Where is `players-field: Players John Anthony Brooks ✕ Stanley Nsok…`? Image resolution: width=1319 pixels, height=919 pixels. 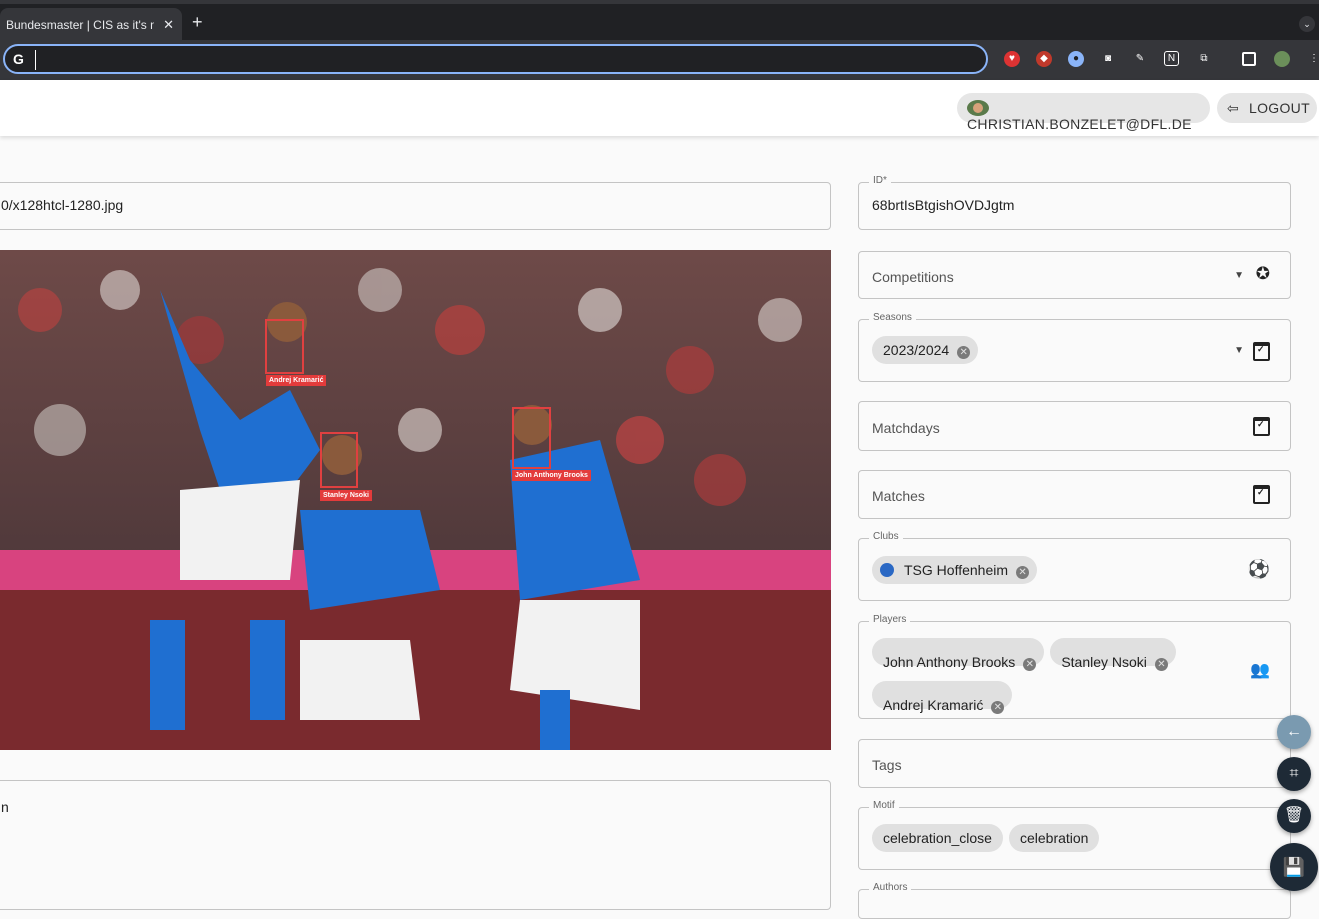
players-field: Players John Anthony Brooks ✕ Stanley Nsok… is located at coordinates (1074, 666).